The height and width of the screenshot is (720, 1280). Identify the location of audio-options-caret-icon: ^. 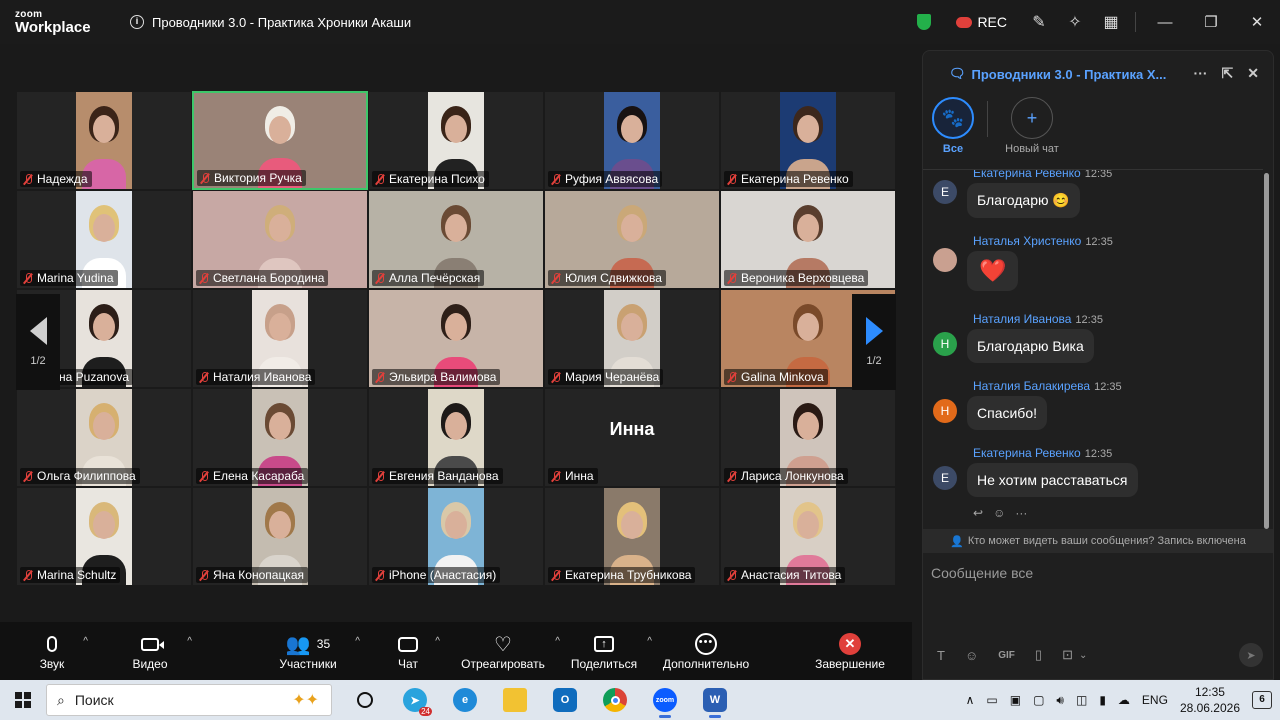
(85, 641).